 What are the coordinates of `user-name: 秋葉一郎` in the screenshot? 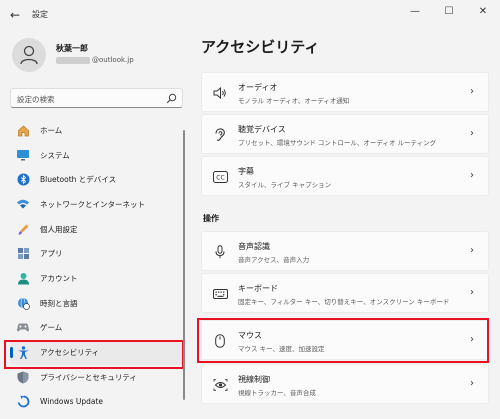 It's located at (72, 48).